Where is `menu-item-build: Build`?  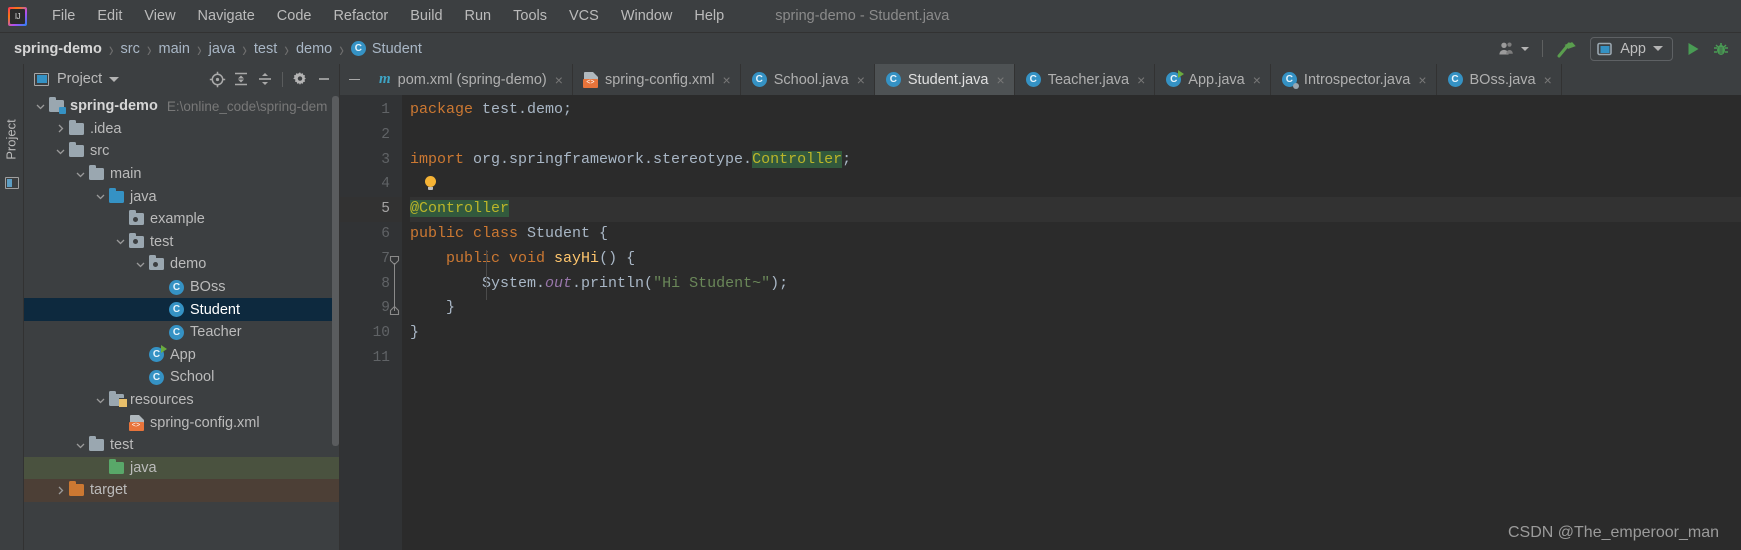 menu-item-build: Build is located at coordinates (426, 16).